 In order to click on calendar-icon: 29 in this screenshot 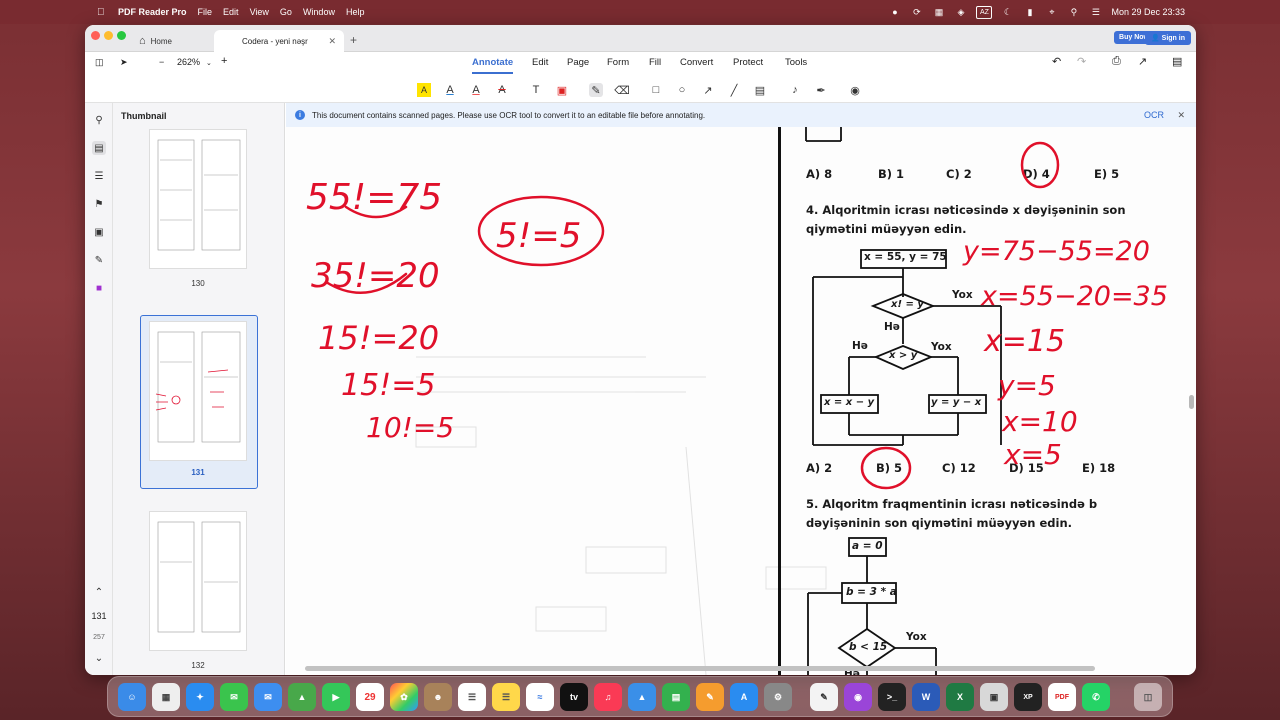, I will do `click(370, 697)`.